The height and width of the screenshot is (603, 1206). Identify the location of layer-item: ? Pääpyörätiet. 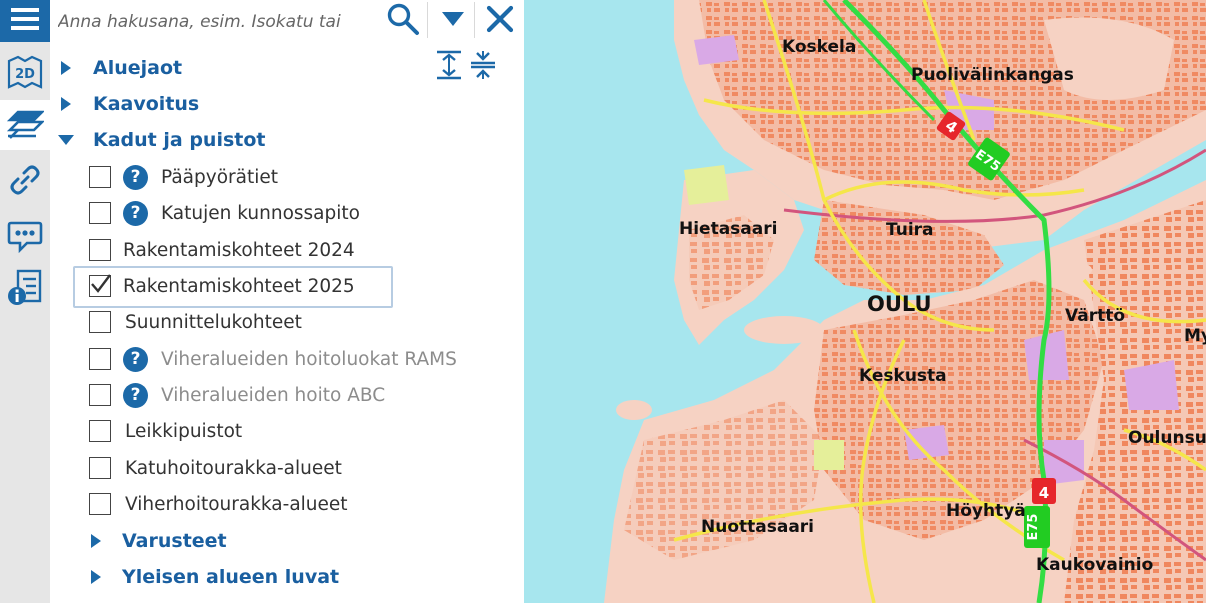
(287, 177).